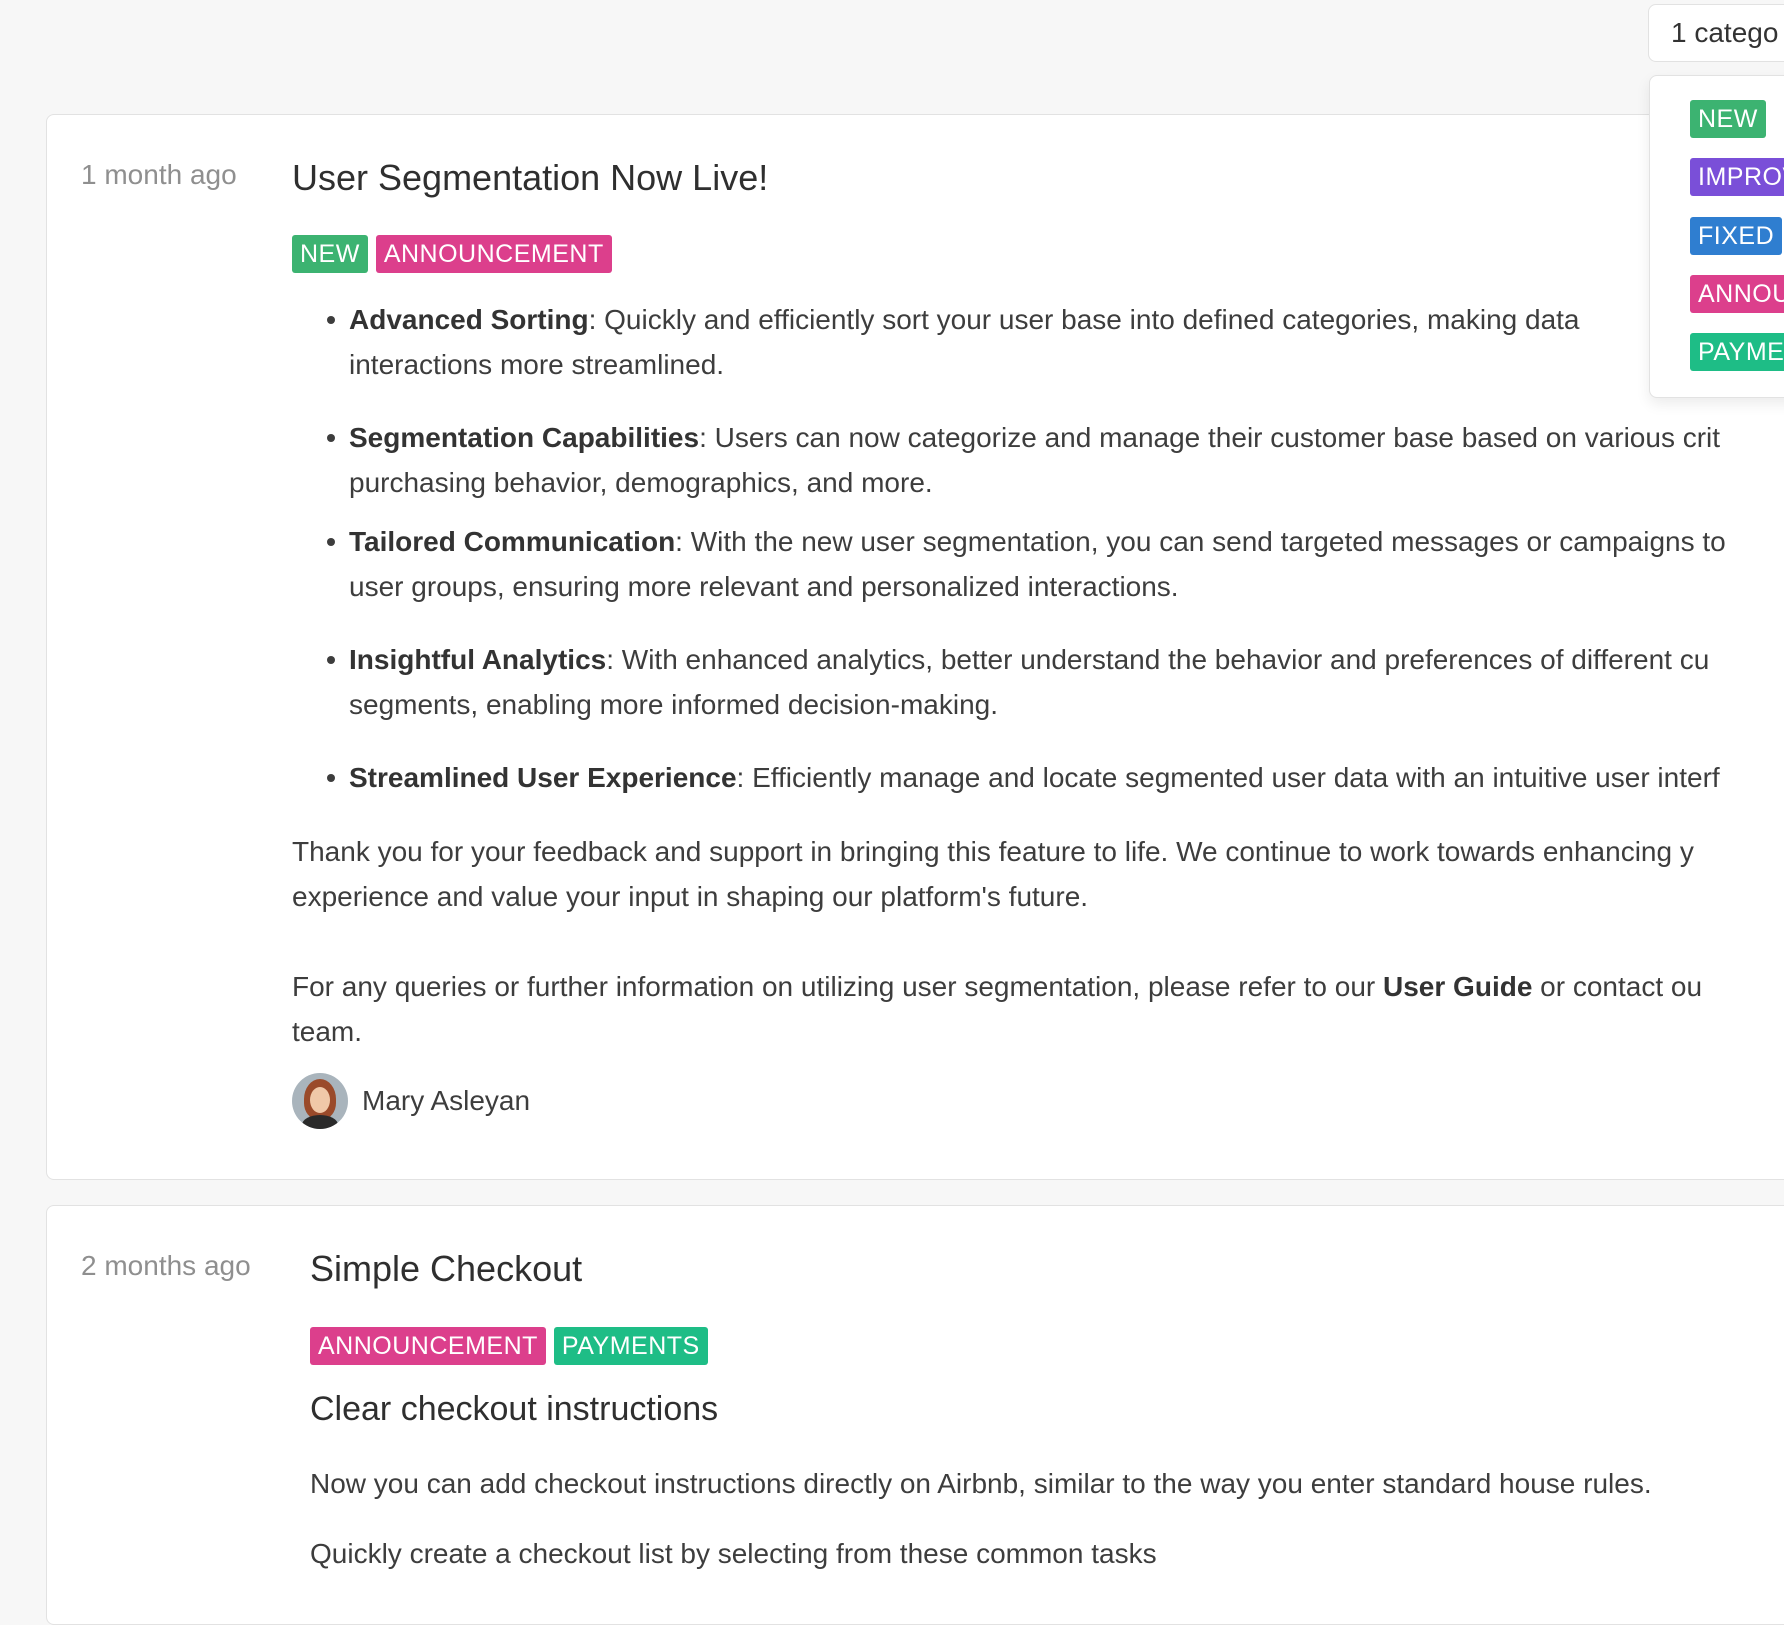  What do you see at coordinates (630, 1346) in the screenshot?
I see `tag-payments: PAYMENTS` at bounding box center [630, 1346].